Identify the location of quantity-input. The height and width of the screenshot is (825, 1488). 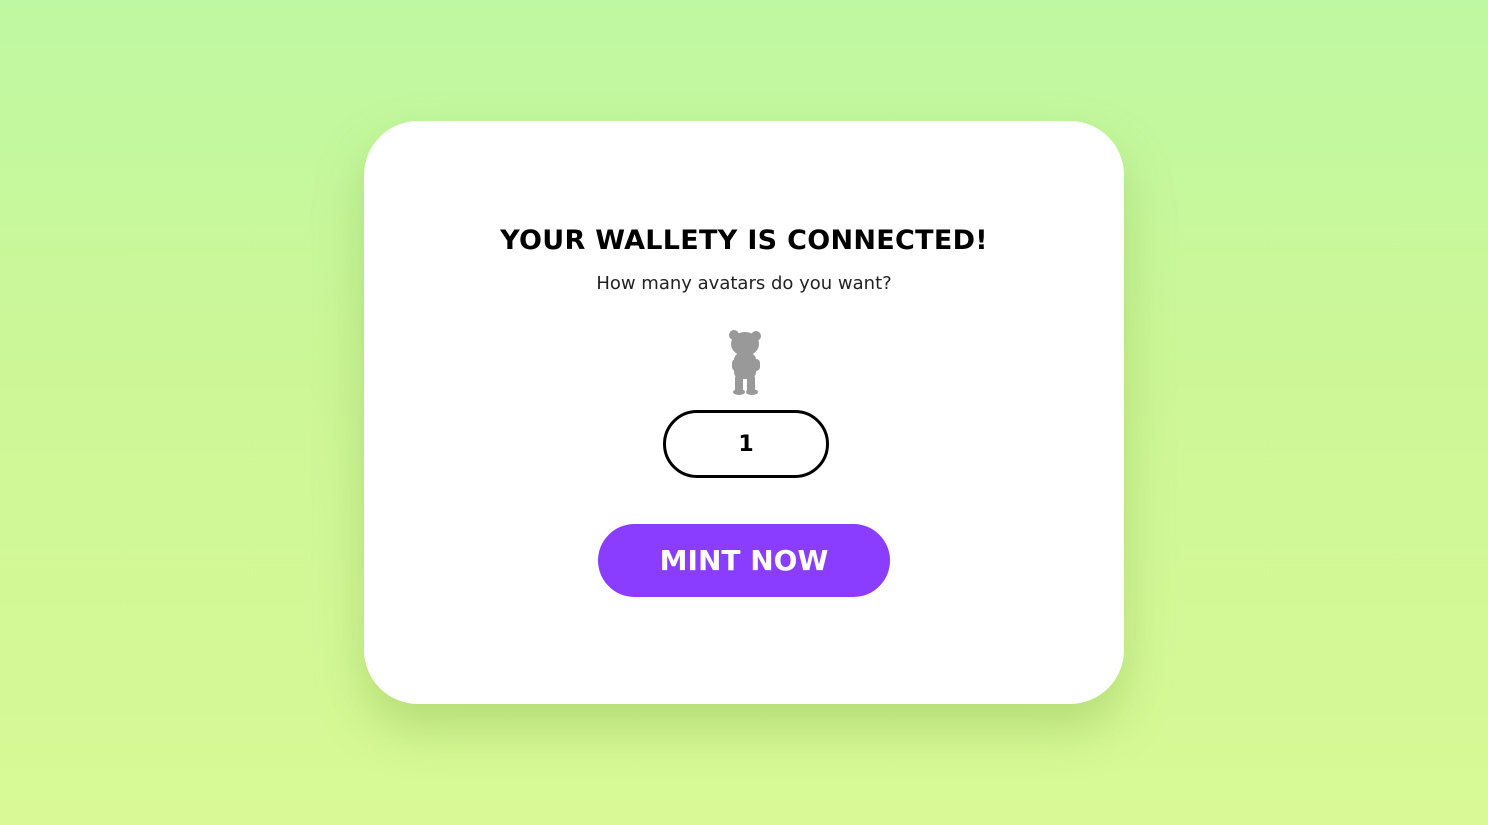
(746, 444).